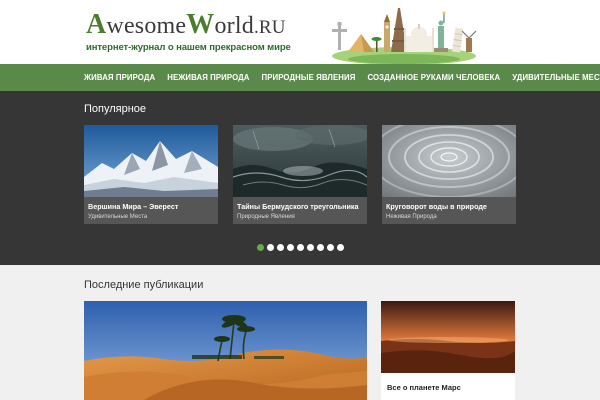 The height and width of the screenshot is (400, 600). Describe the element at coordinates (449, 161) in the screenshot. I see `water-ripples-image` at that location.